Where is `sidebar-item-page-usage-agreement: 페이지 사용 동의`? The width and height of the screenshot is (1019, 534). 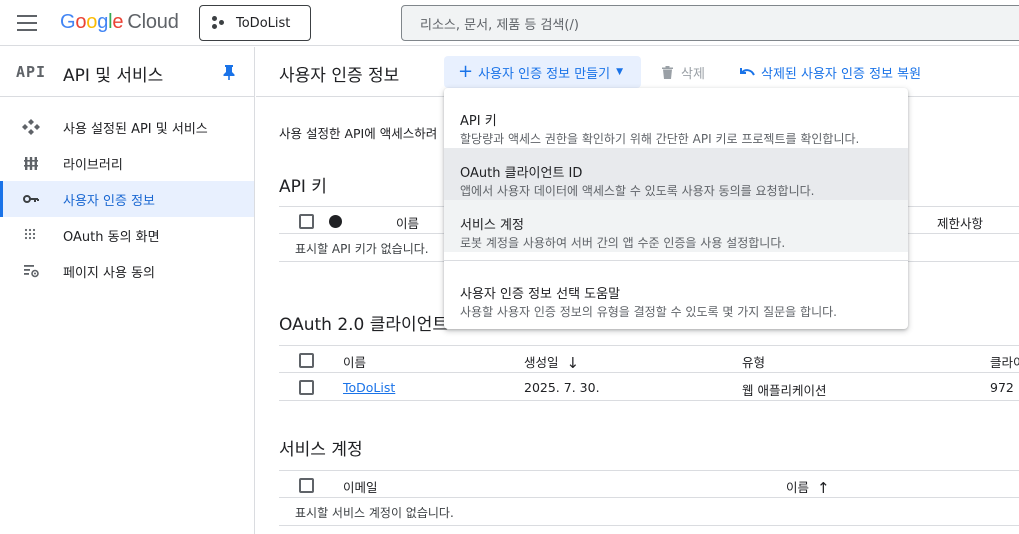 sidebar-item-page-usage-agreement: 페이지 사용 동의 is located at coordinates (127, 271).